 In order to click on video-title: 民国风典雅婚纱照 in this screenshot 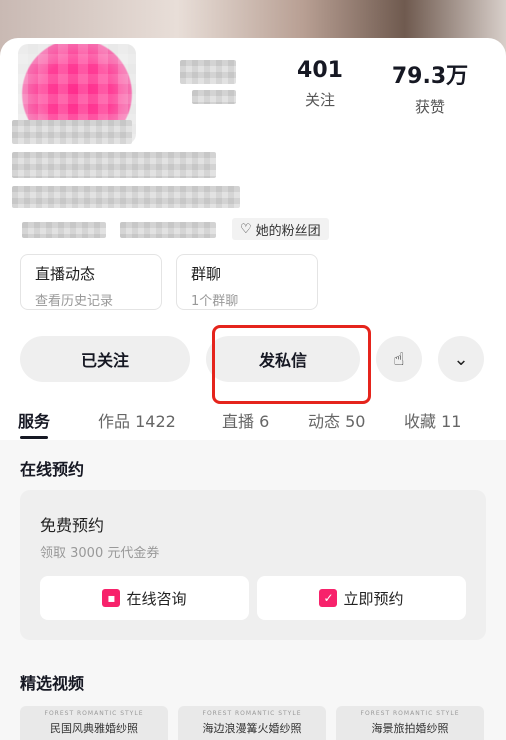, I will do `click(94, 728)`.